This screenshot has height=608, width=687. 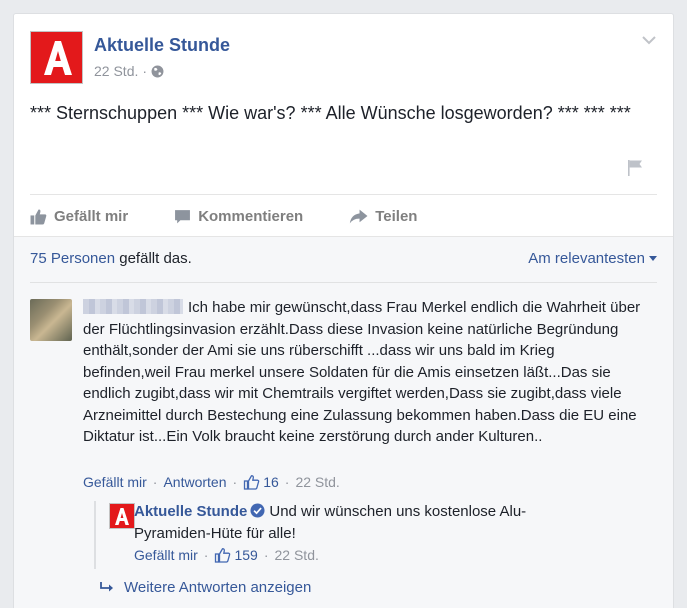 I want to click on more-replies-label: Weitere Antworten anzeigen, so click(x=218, y=587).